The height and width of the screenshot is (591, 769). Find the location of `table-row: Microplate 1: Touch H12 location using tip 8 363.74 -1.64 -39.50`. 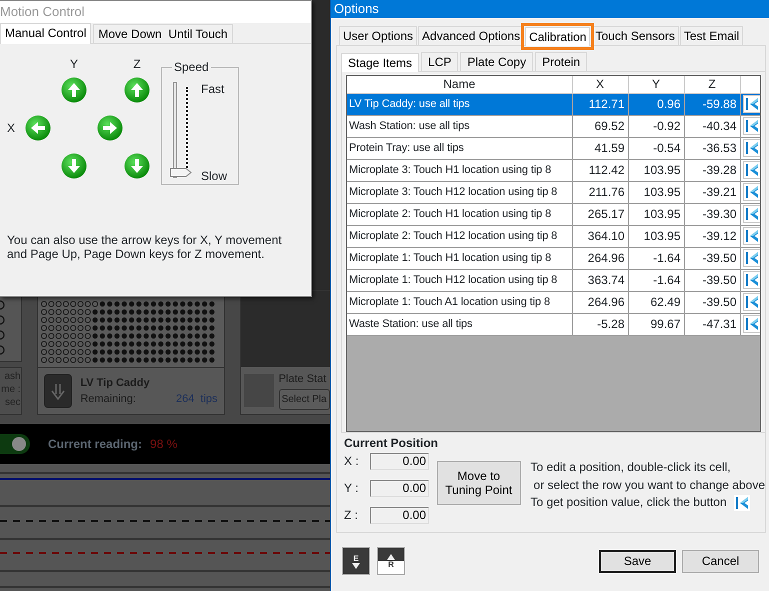

table-row: Microplate 1: Touch H12 location using tip 8 363.74 -1.64 -39.50 is located at coordinates (553, 280).